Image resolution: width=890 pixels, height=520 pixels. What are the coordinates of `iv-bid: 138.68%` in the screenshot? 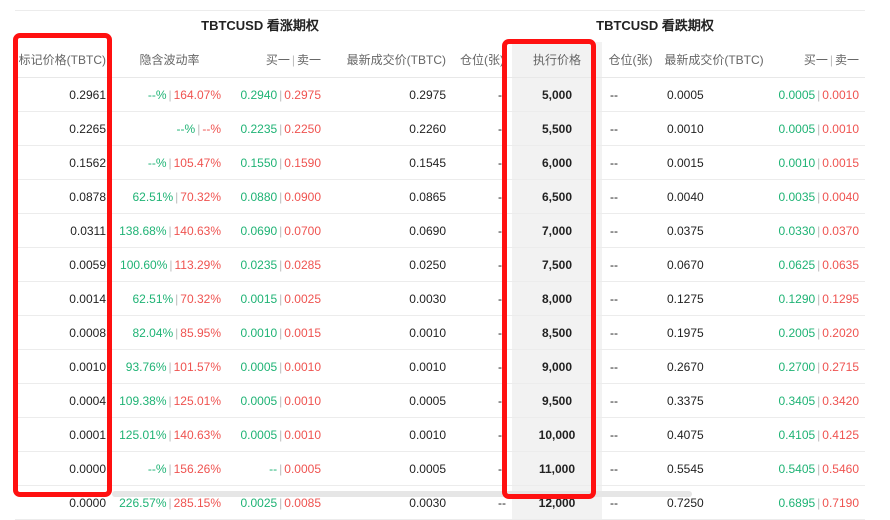 It's located at (143, 230).